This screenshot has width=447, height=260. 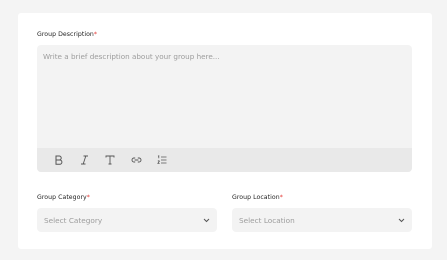 I want to click on group-category-label: Group Category*, so click(x=63, y=197).